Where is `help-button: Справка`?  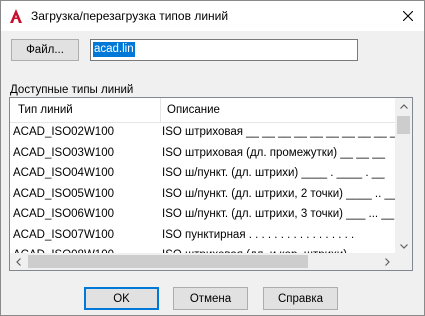 help-button: Справка is located at coordinates (300, 298).